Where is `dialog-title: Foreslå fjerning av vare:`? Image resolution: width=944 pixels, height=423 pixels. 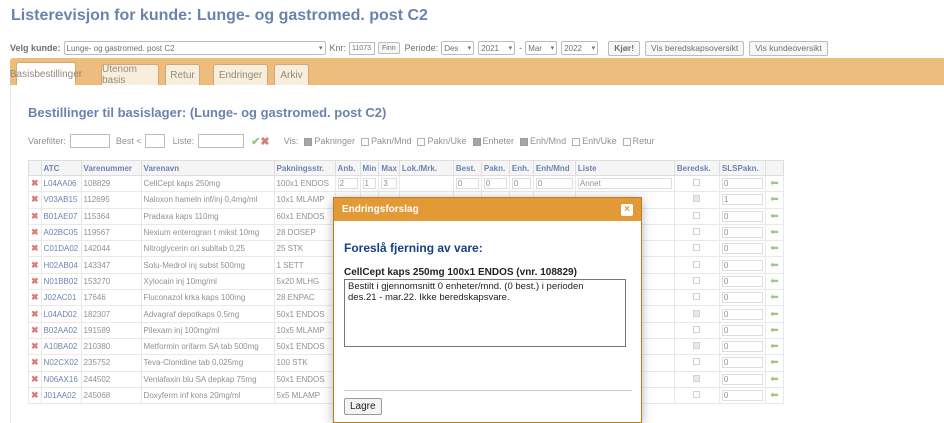 dialog-title: Foreslå fjerning av vare: is located at coordinates (413, 248).